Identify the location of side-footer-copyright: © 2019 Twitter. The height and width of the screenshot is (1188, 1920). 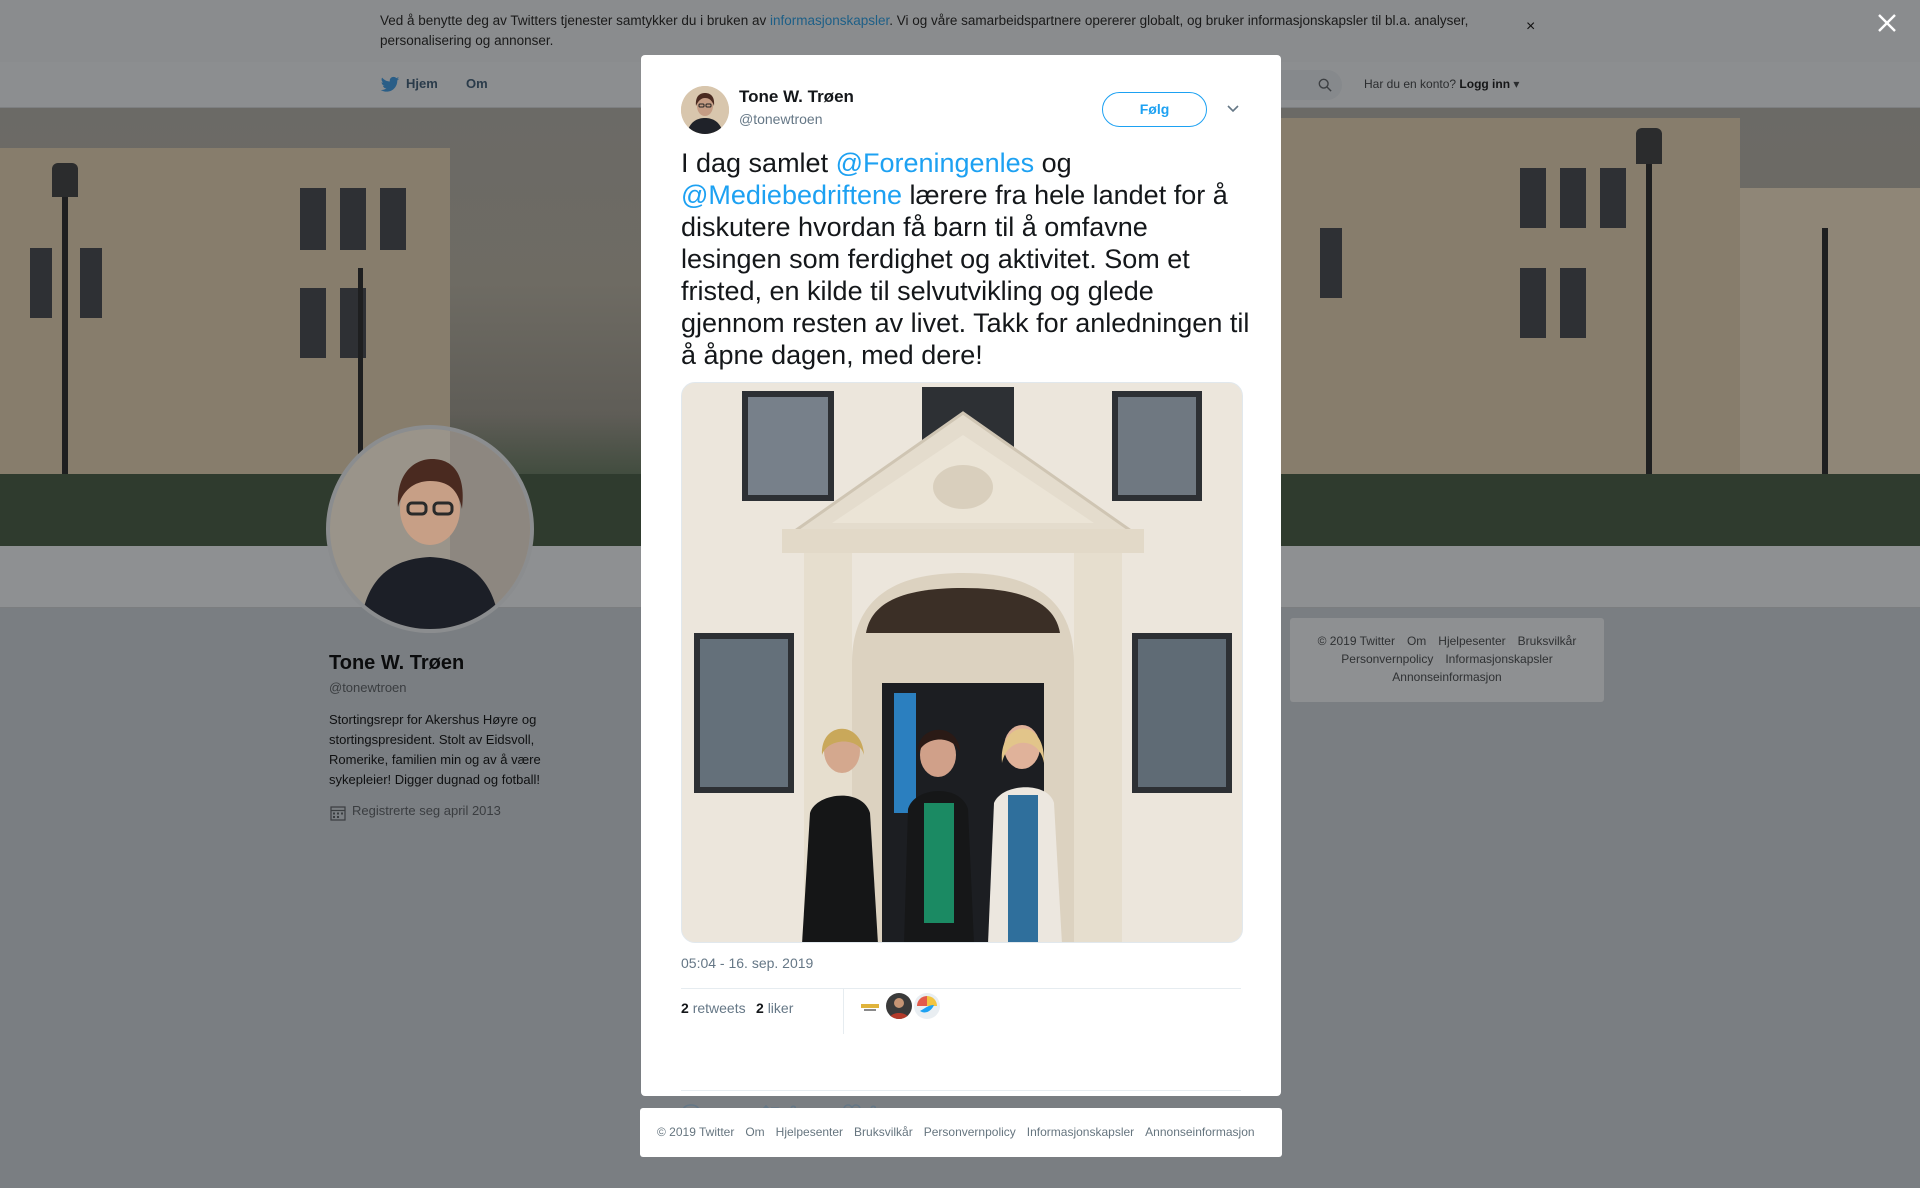
(1356, 641).